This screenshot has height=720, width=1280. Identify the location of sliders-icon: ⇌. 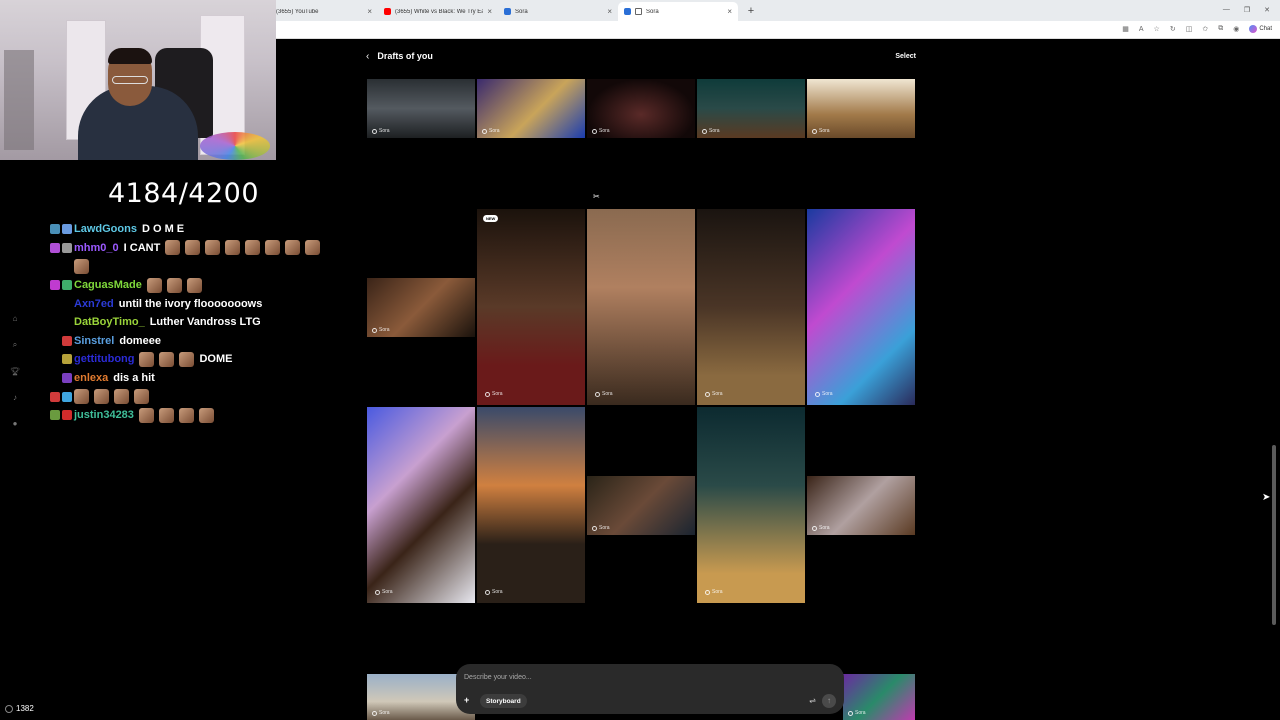
(812, 700).